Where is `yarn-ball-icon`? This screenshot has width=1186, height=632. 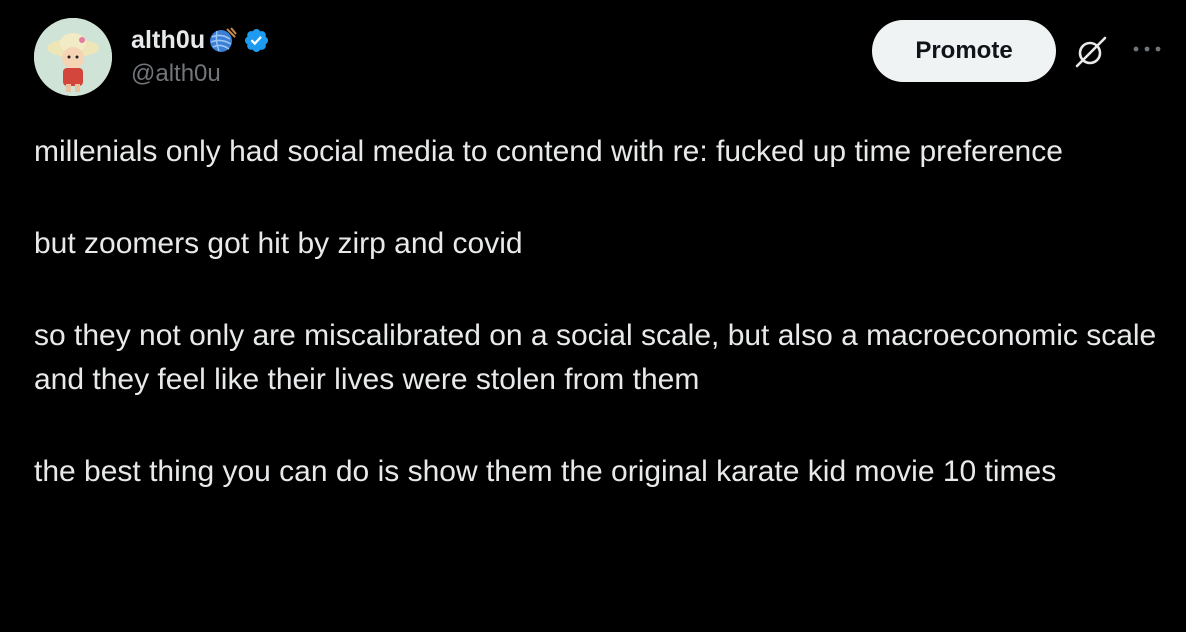 yarn-ball-icon is located at coordinates (222, 40).